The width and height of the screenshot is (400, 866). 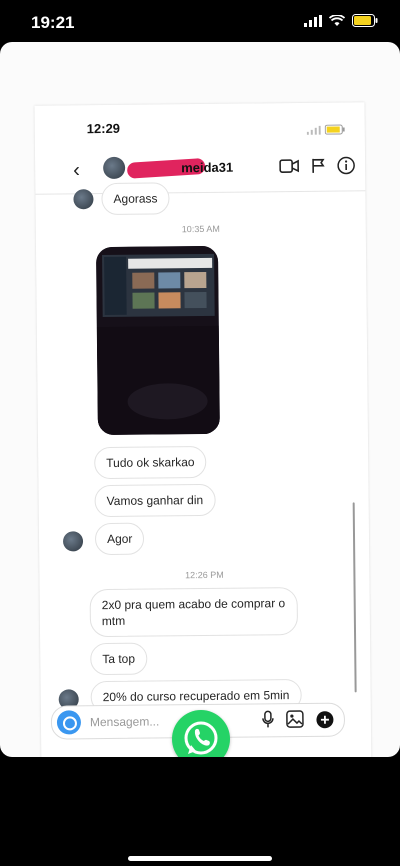 I want to click on info-icon, so click(x=346, y=165).